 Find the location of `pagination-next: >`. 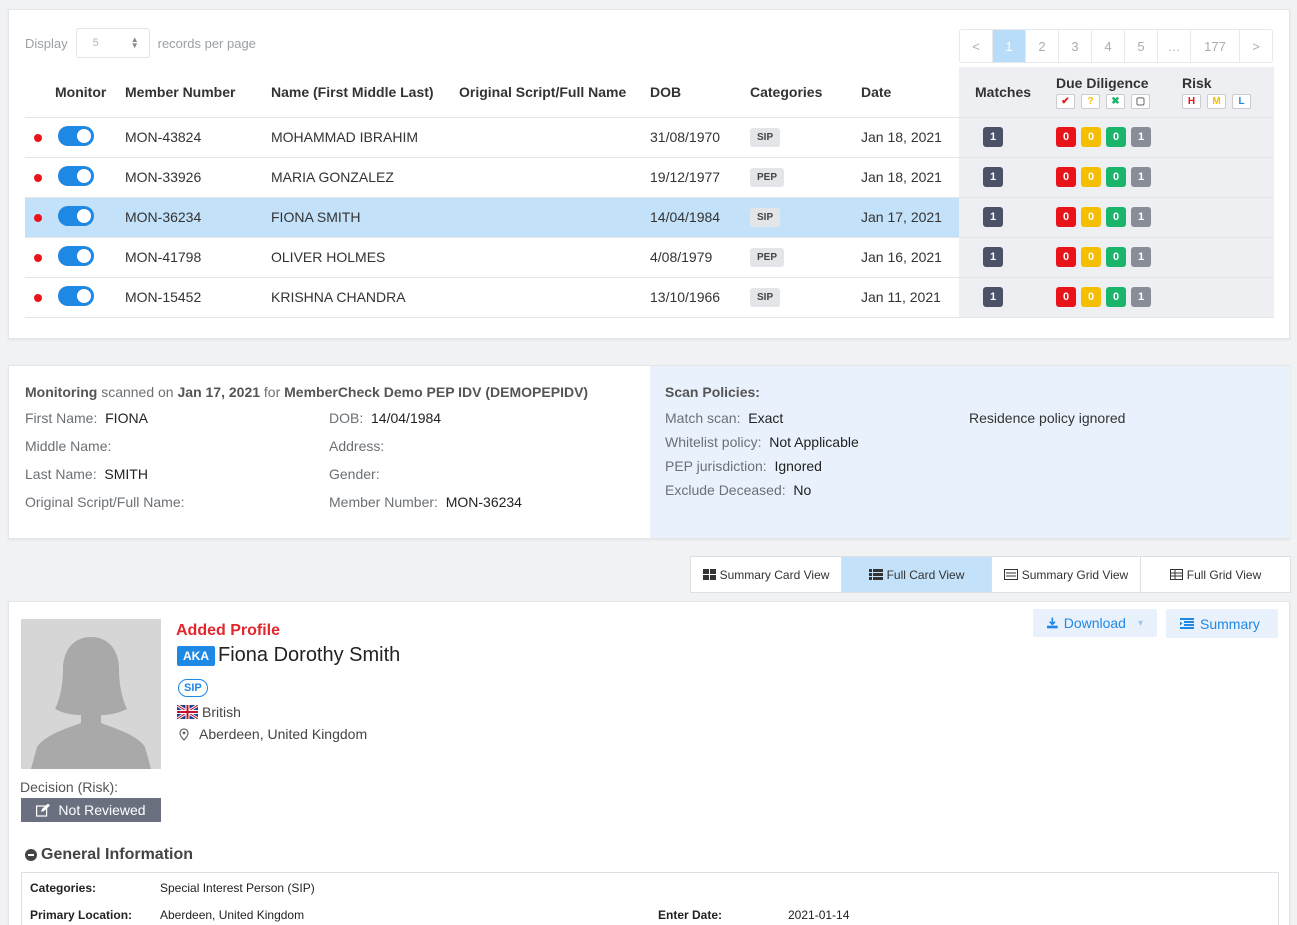

pagination-next: > is located at coordinates (1255, 46).